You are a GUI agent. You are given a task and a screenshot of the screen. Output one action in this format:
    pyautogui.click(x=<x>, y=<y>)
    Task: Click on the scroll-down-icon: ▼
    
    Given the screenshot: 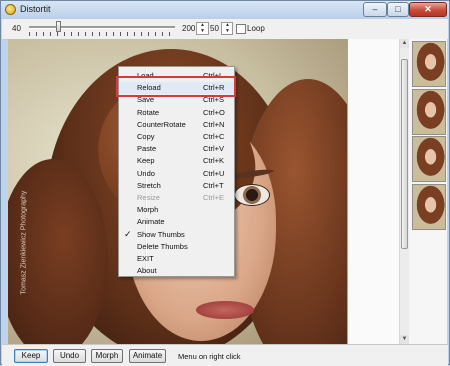 What is the action you would take?
    pyautogui.click(x=404, y=339)
    